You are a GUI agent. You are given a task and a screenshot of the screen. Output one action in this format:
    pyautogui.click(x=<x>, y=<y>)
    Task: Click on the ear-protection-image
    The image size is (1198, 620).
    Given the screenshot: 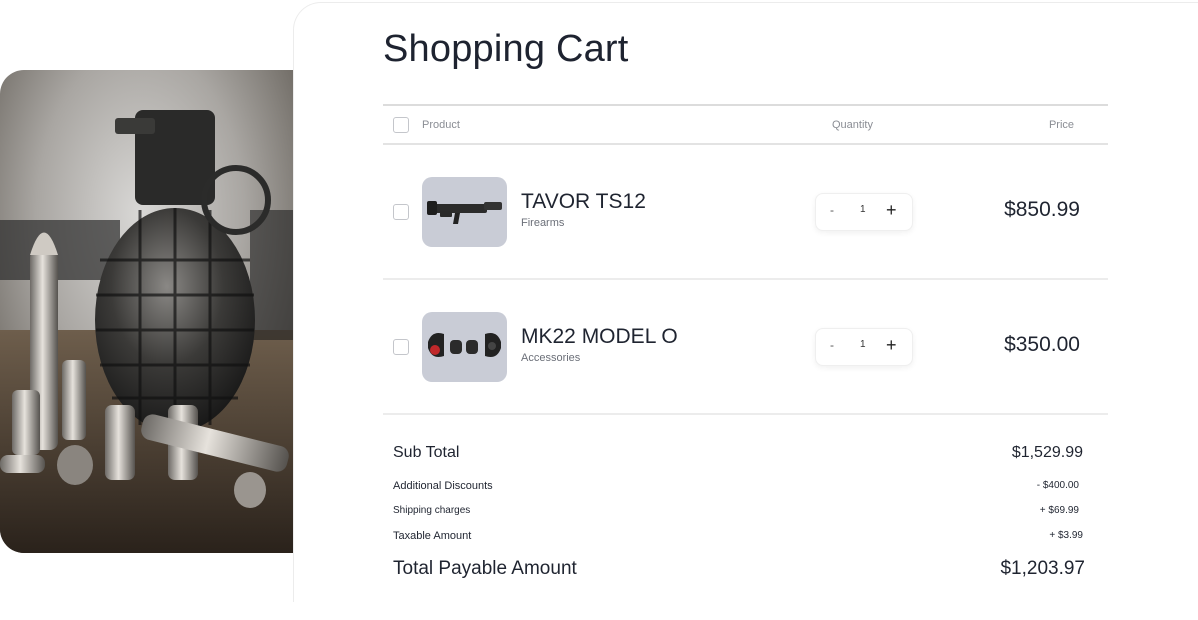 What is the action you would take?
    pyautogui.click(x=464, y=345)
    